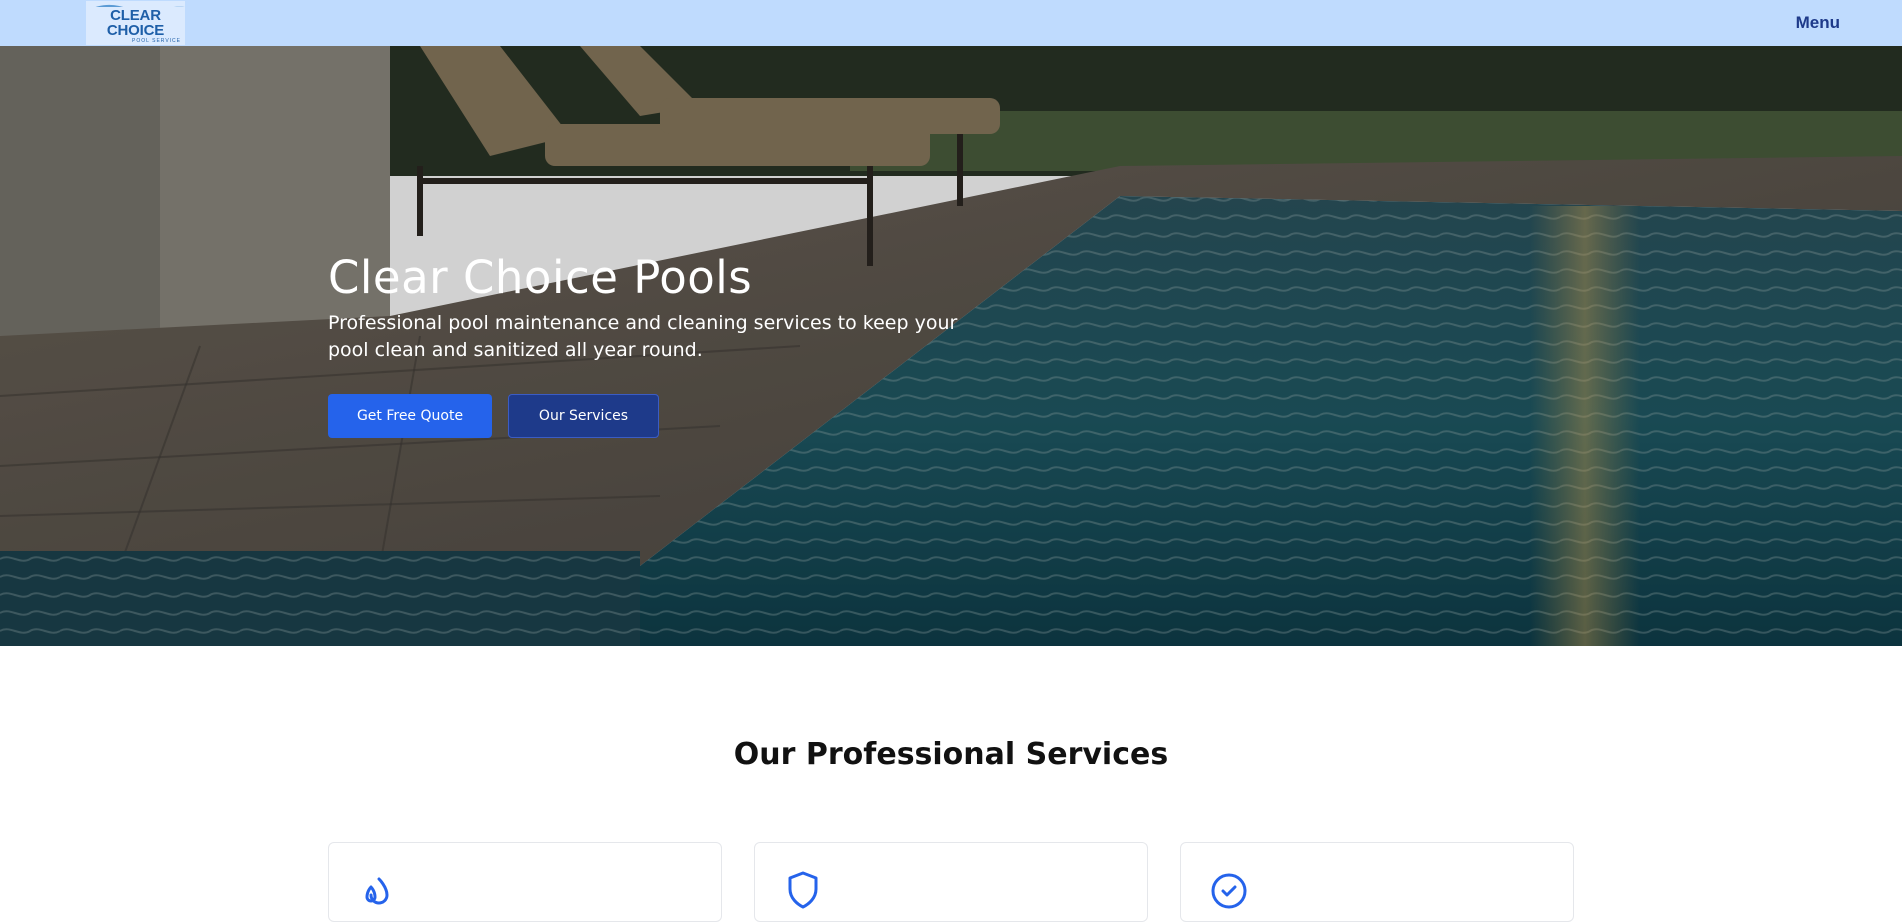  What do you see at coordinates (951, 754) in the screenshot?
I see `services-title: Our Professional Services` at bounding box center [951, 754].